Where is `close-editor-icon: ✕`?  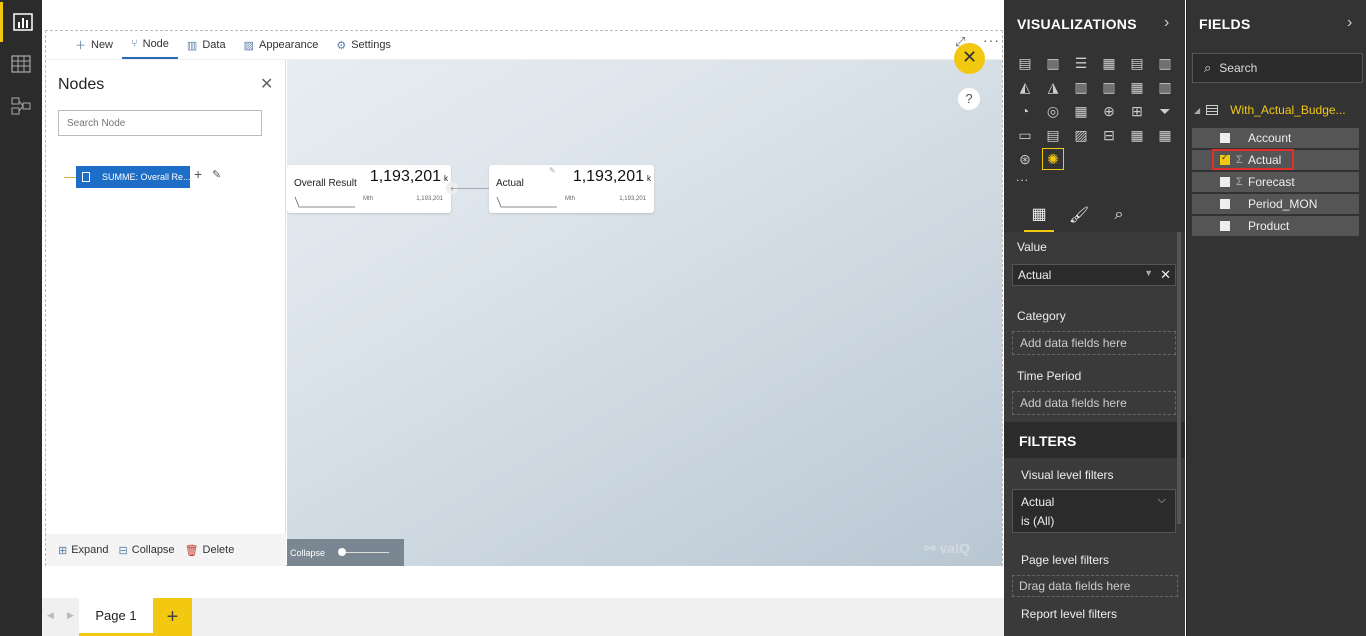 close-editor-icon: ✕ is located at coordinates (969, 58).